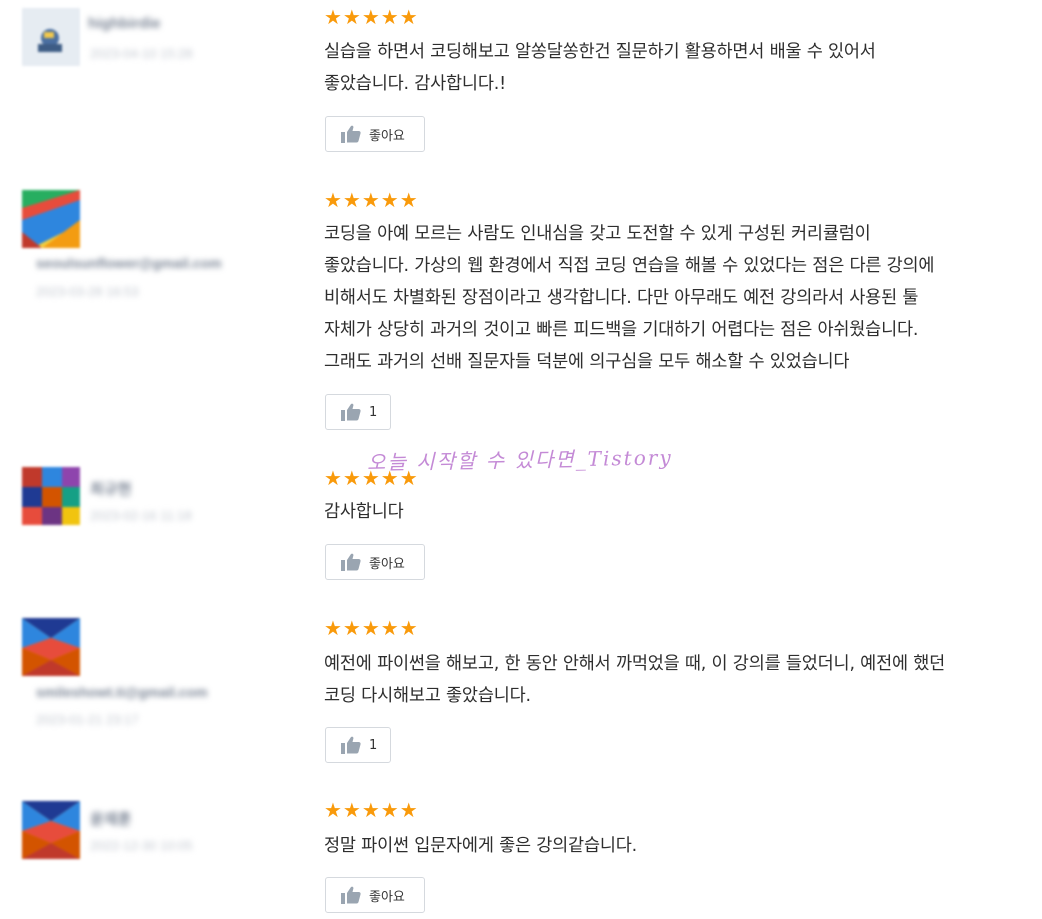 This screenshot has height=919, width=1042. What do you see at coordinates (141, 515) in the screenshot?
I see `review-date: 2023-02-16 11:18` at bounding box center [141, 515].